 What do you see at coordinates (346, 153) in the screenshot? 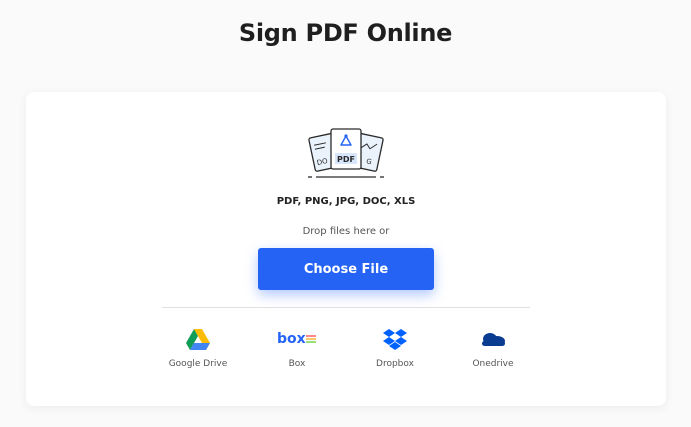
I see `file-types-illustration: DO G PDF` at bounding box center [346, 153].